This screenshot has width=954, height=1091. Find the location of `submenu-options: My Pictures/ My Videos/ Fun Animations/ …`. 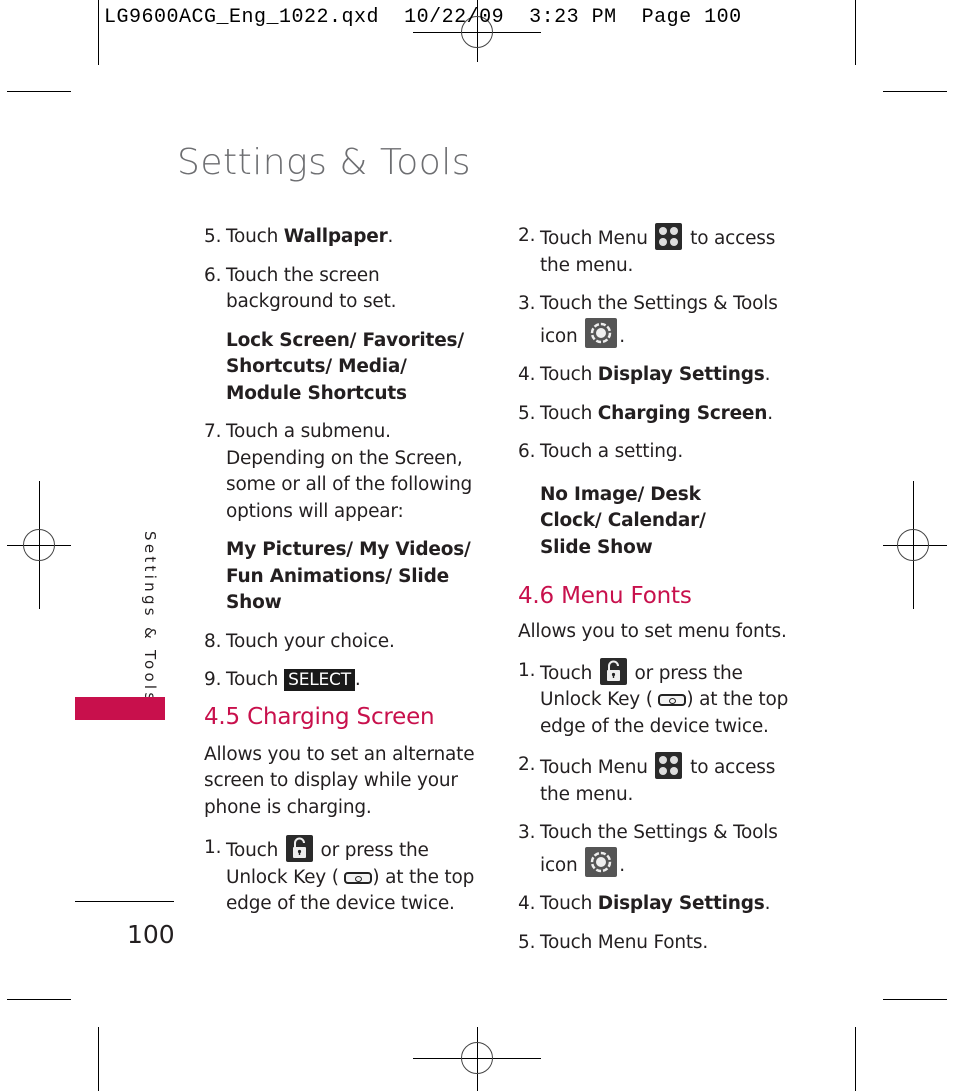

submenu-options: My Pictures/ My Videos/ Fun Animations/ … is located at coordinates (348, 576).